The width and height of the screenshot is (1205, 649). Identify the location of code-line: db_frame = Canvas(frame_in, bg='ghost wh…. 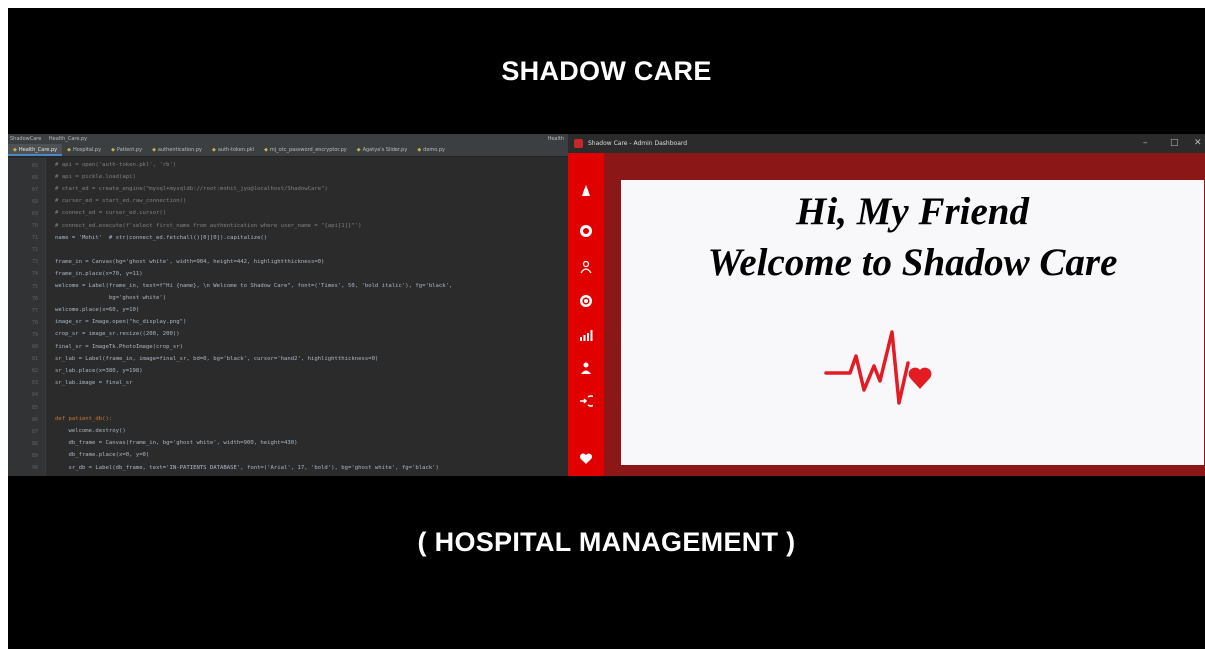
(176, 443).